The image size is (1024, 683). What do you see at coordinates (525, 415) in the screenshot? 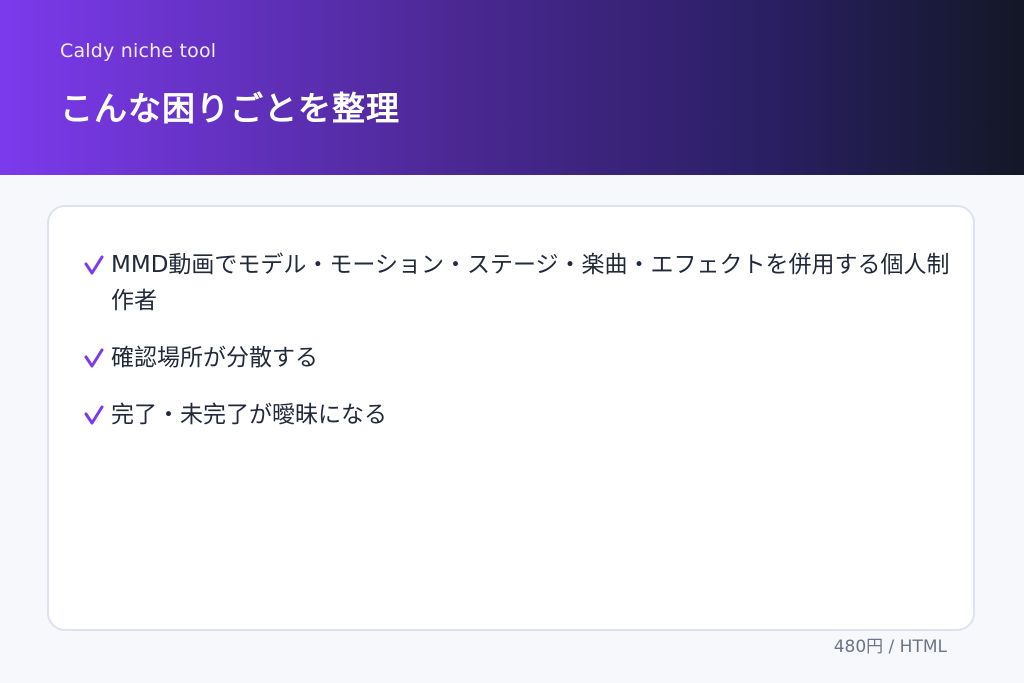
I see `list-item: 完了・未完了が曖昧になる` at bounding box center [525, 415].